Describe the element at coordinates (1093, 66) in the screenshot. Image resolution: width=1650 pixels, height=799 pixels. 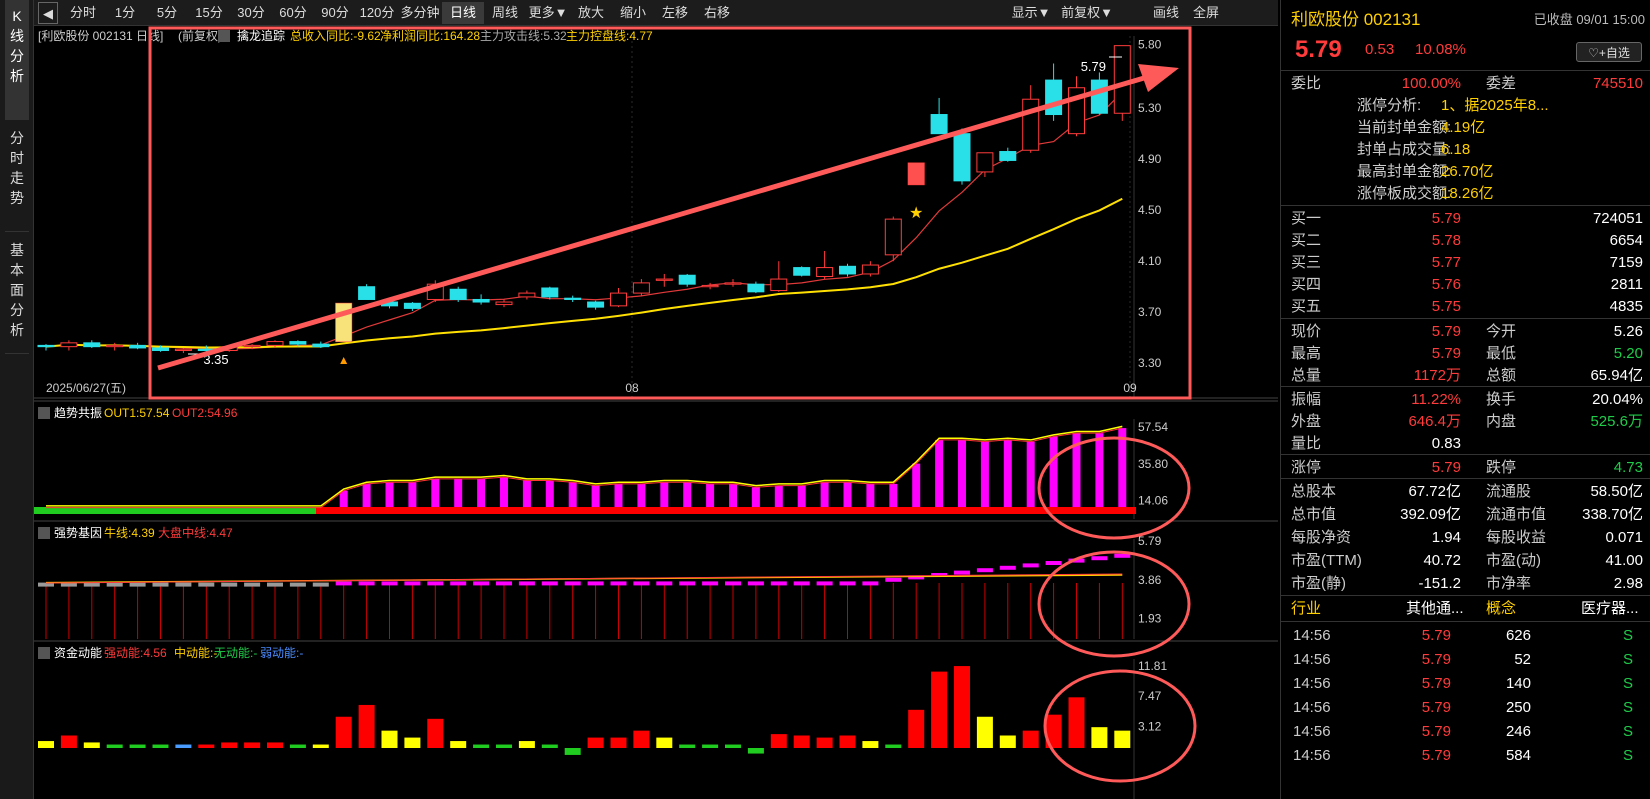
I see `high-label: 5.79` at that location.